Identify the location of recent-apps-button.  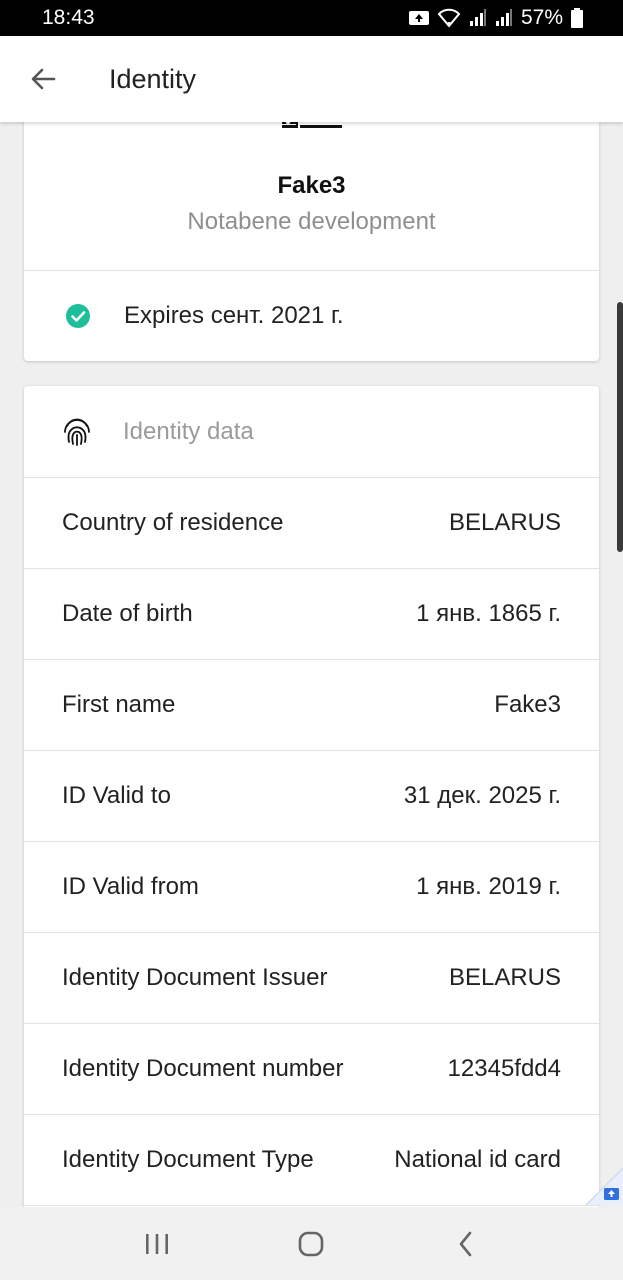
(157, 1244).